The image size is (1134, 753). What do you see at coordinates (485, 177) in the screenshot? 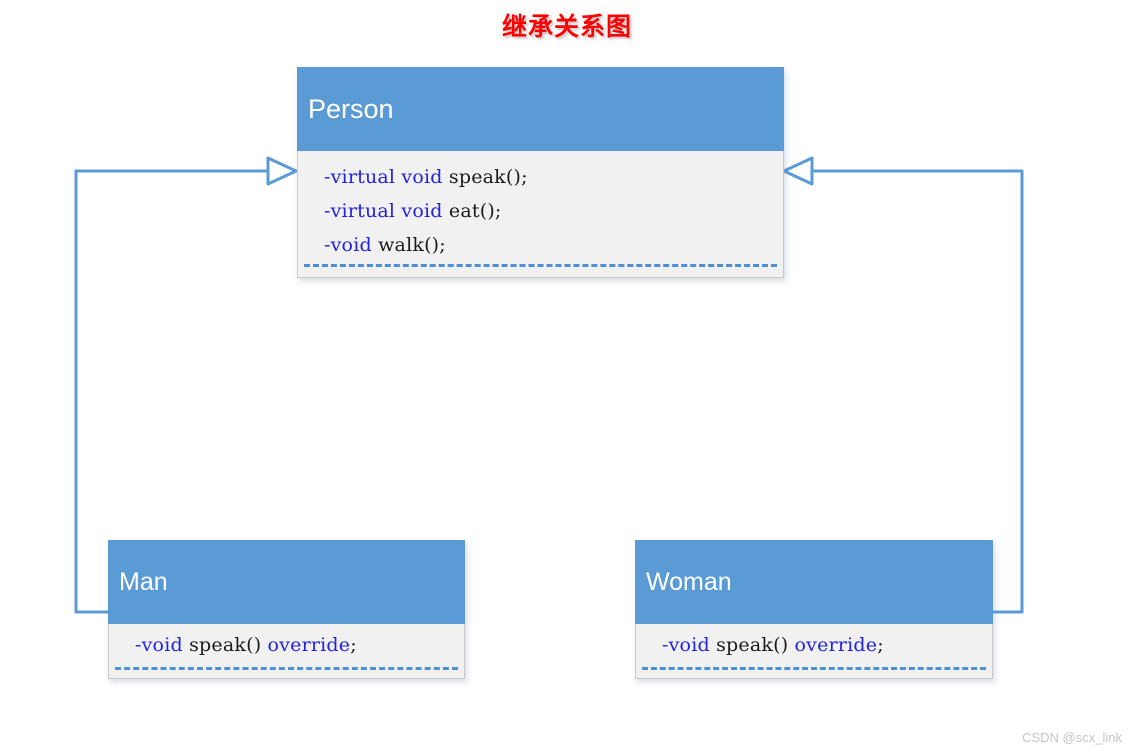
I see `member-signature: speak();` at bounding box center [485, 177].